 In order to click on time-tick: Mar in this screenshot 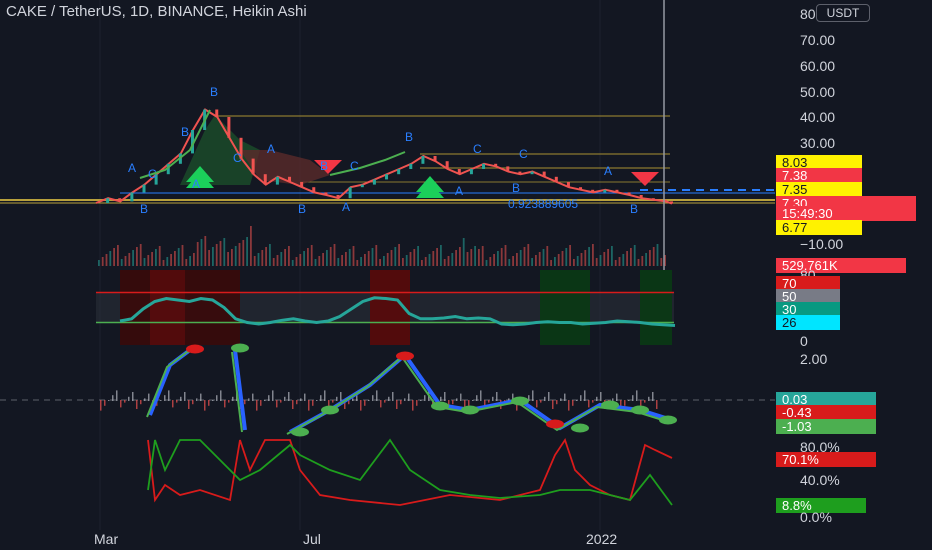, I will do `click(106, 539)`.